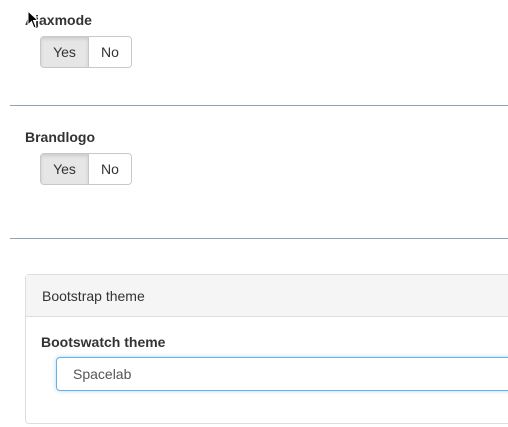 Image resolution: width=508 pixels, height=427 pixels. What do you see at coordinates (110, 52) in the screenshot?
I see `ajaxmode-no-button: No` at bounding box center [110, 52].